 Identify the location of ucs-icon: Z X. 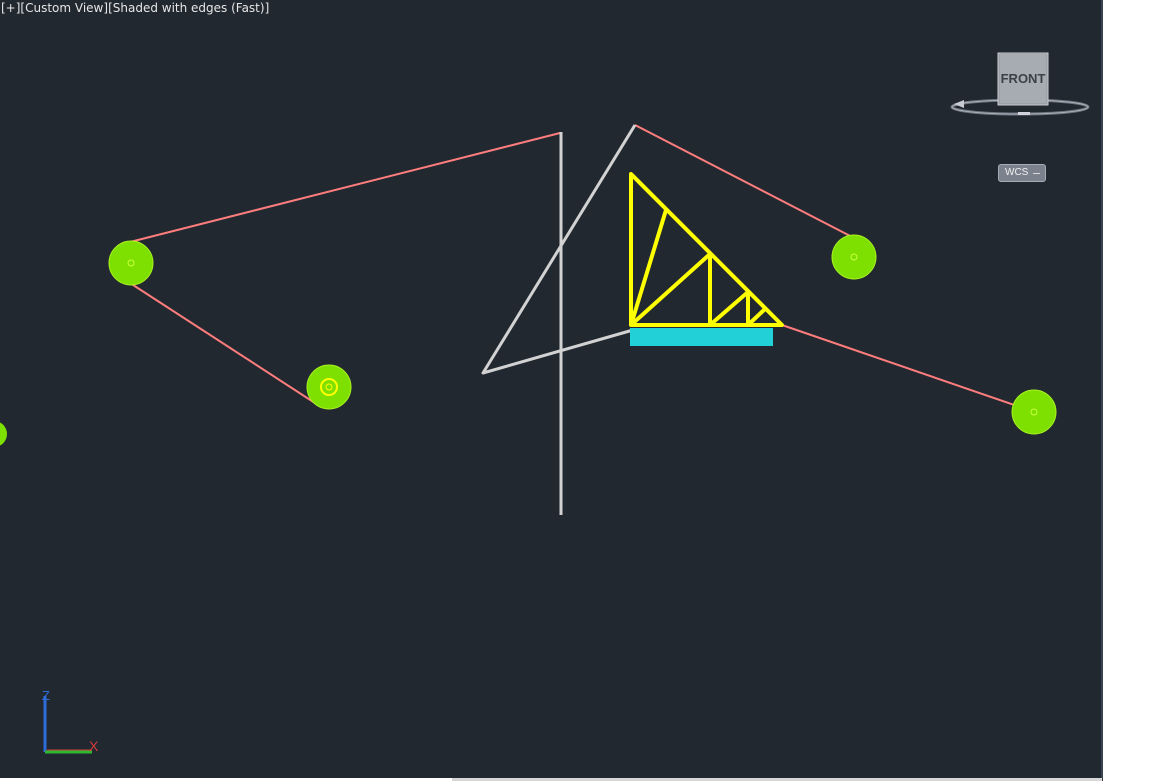
(71, 722).